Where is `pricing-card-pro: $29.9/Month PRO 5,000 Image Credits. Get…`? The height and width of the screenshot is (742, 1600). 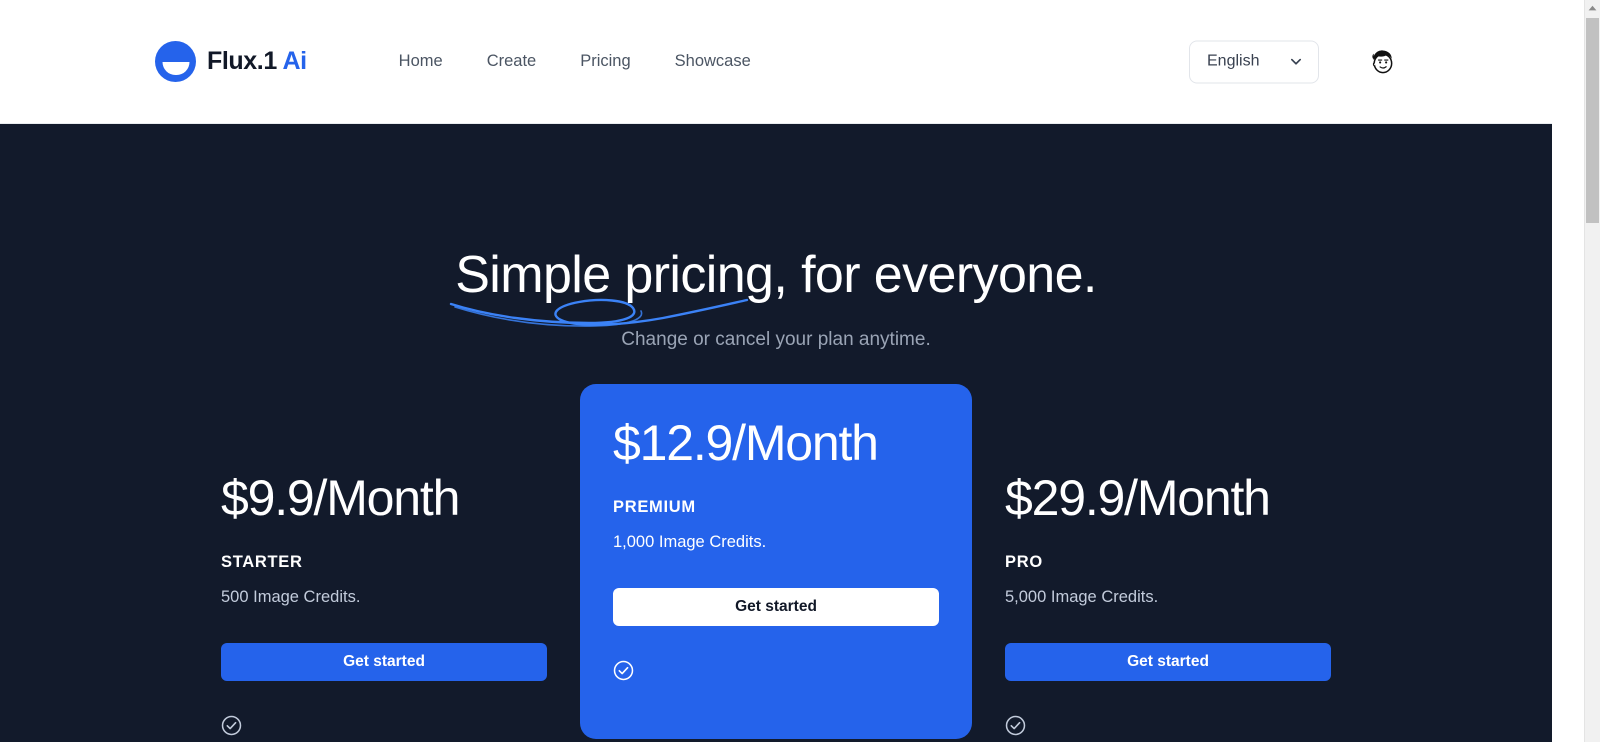 pricing-card-pro: $29.9/Month PRO 5,000 Image Credits. Get… is located at coordinates (1168, 577).